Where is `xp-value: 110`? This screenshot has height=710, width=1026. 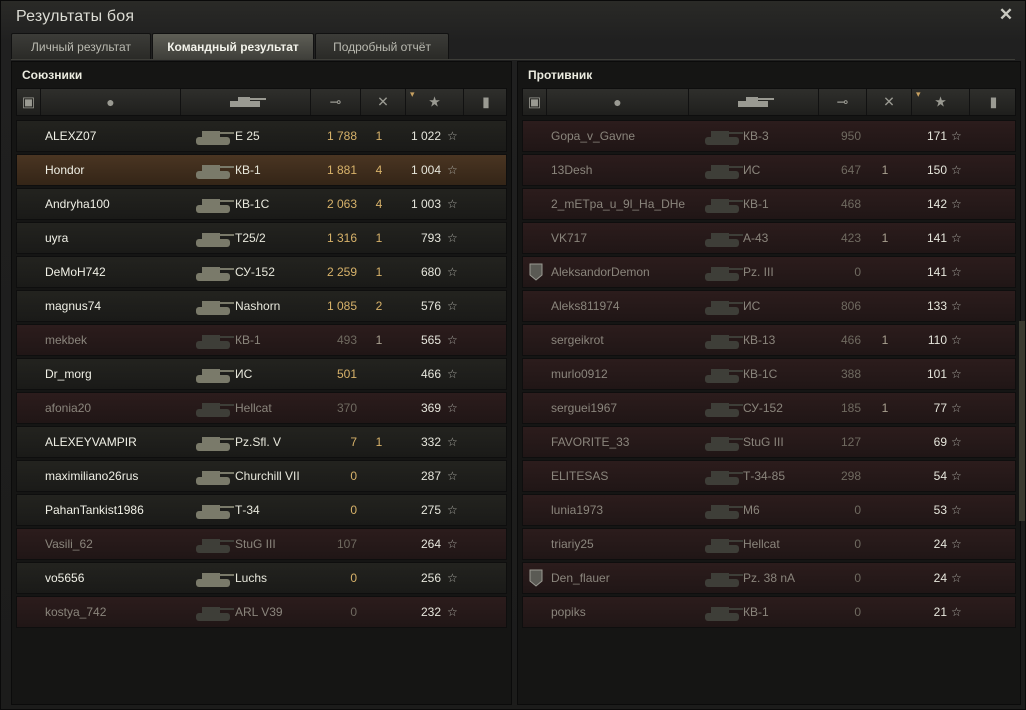
xp-value: 110 is located at coordinates (937, 340).